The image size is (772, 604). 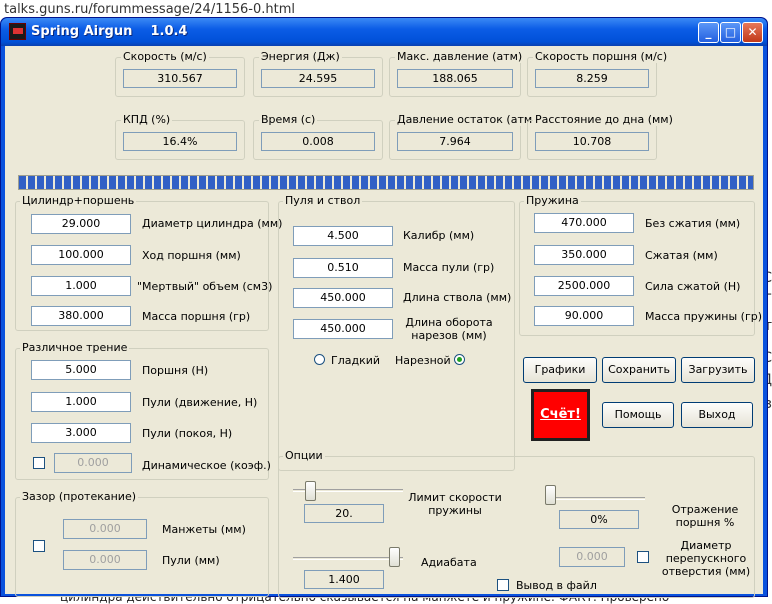 I want to click on adiabata-label: Адиабата, so click(x=449, y=562).